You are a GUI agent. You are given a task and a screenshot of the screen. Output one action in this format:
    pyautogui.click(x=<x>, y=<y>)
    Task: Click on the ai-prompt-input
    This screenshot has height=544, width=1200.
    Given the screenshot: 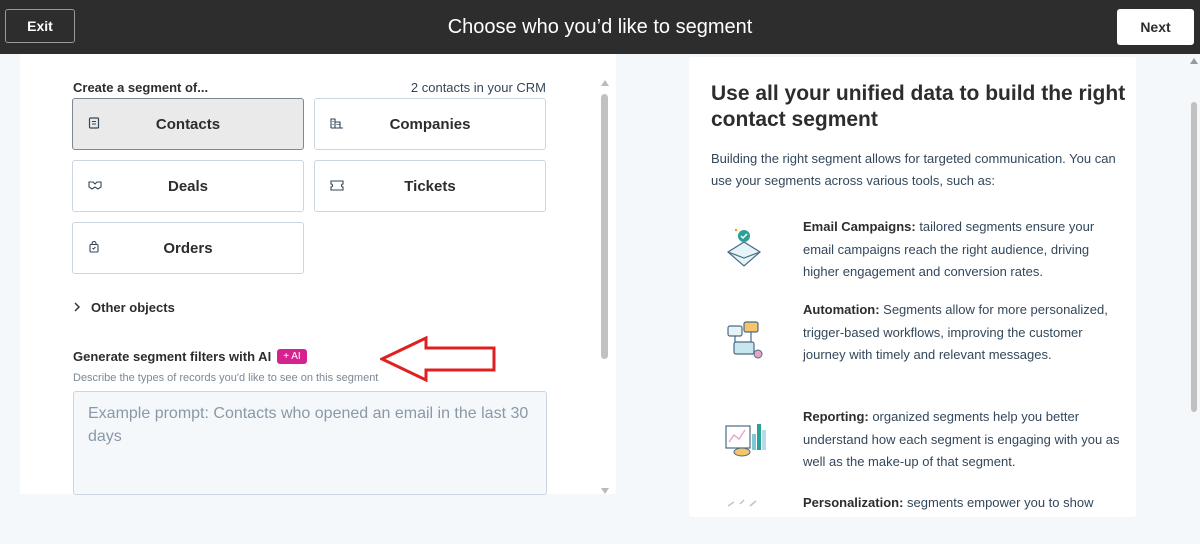 What is the action you would take?
    pyautogui.click(x=310, y=443)
    